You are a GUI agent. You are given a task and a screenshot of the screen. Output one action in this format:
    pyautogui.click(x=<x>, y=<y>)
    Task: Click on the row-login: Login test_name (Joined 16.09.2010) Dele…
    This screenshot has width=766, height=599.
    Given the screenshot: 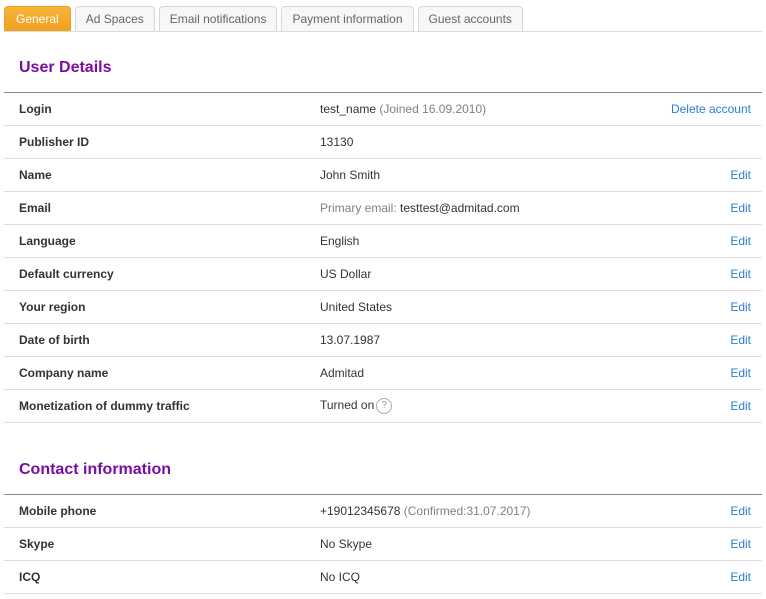 What is the action you would take?
    pyautogui.click(x=383, y=109)
    